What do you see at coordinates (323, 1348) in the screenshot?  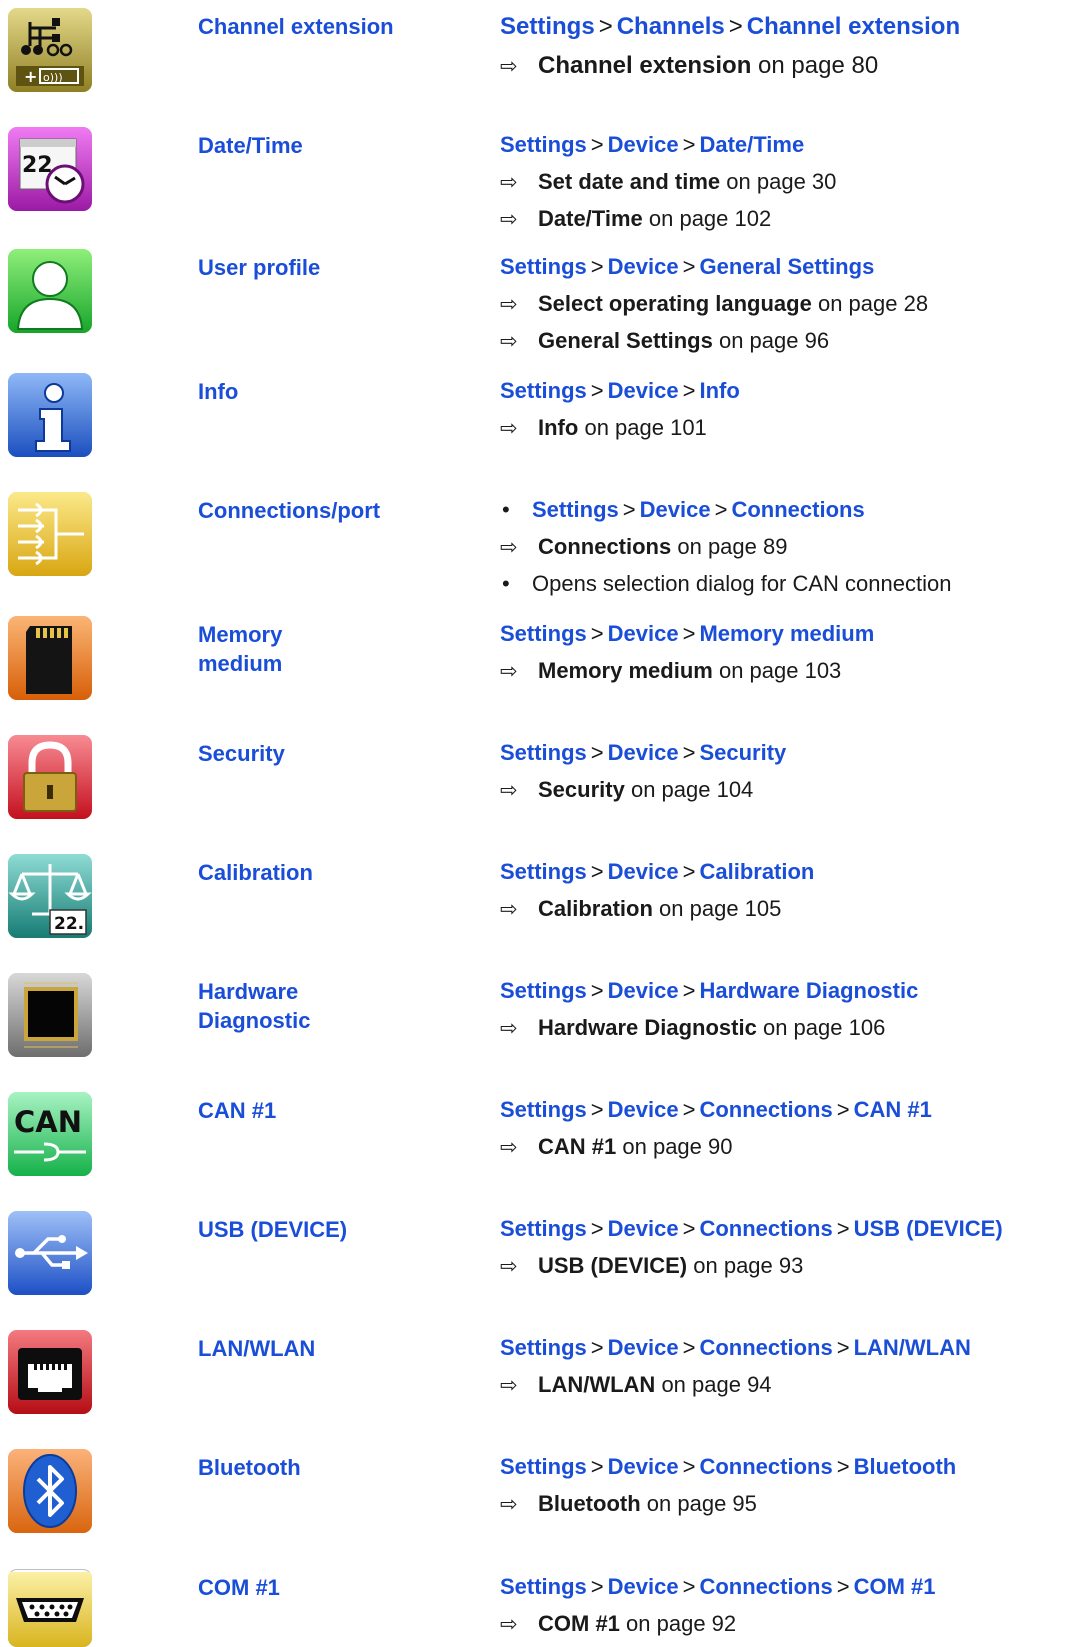 I see `row-title: LAN/WLAN` at bounding box center [323, 1348].